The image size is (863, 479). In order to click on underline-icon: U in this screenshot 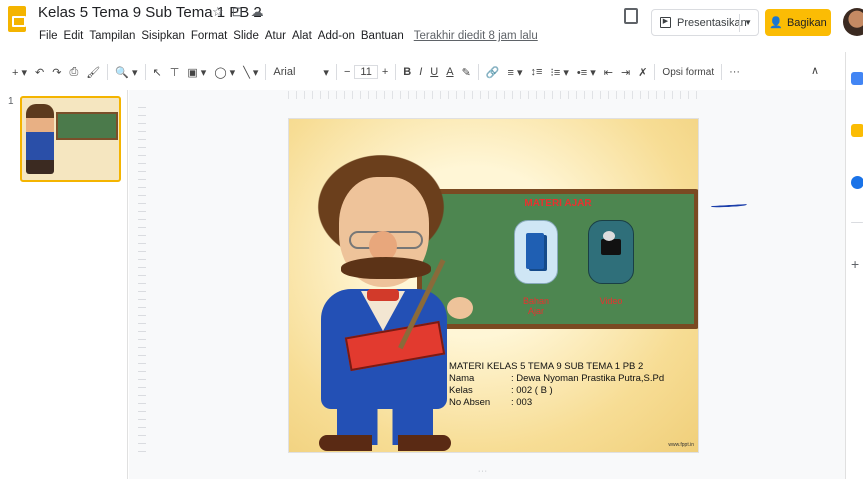, I will do `click(434, 72)`.